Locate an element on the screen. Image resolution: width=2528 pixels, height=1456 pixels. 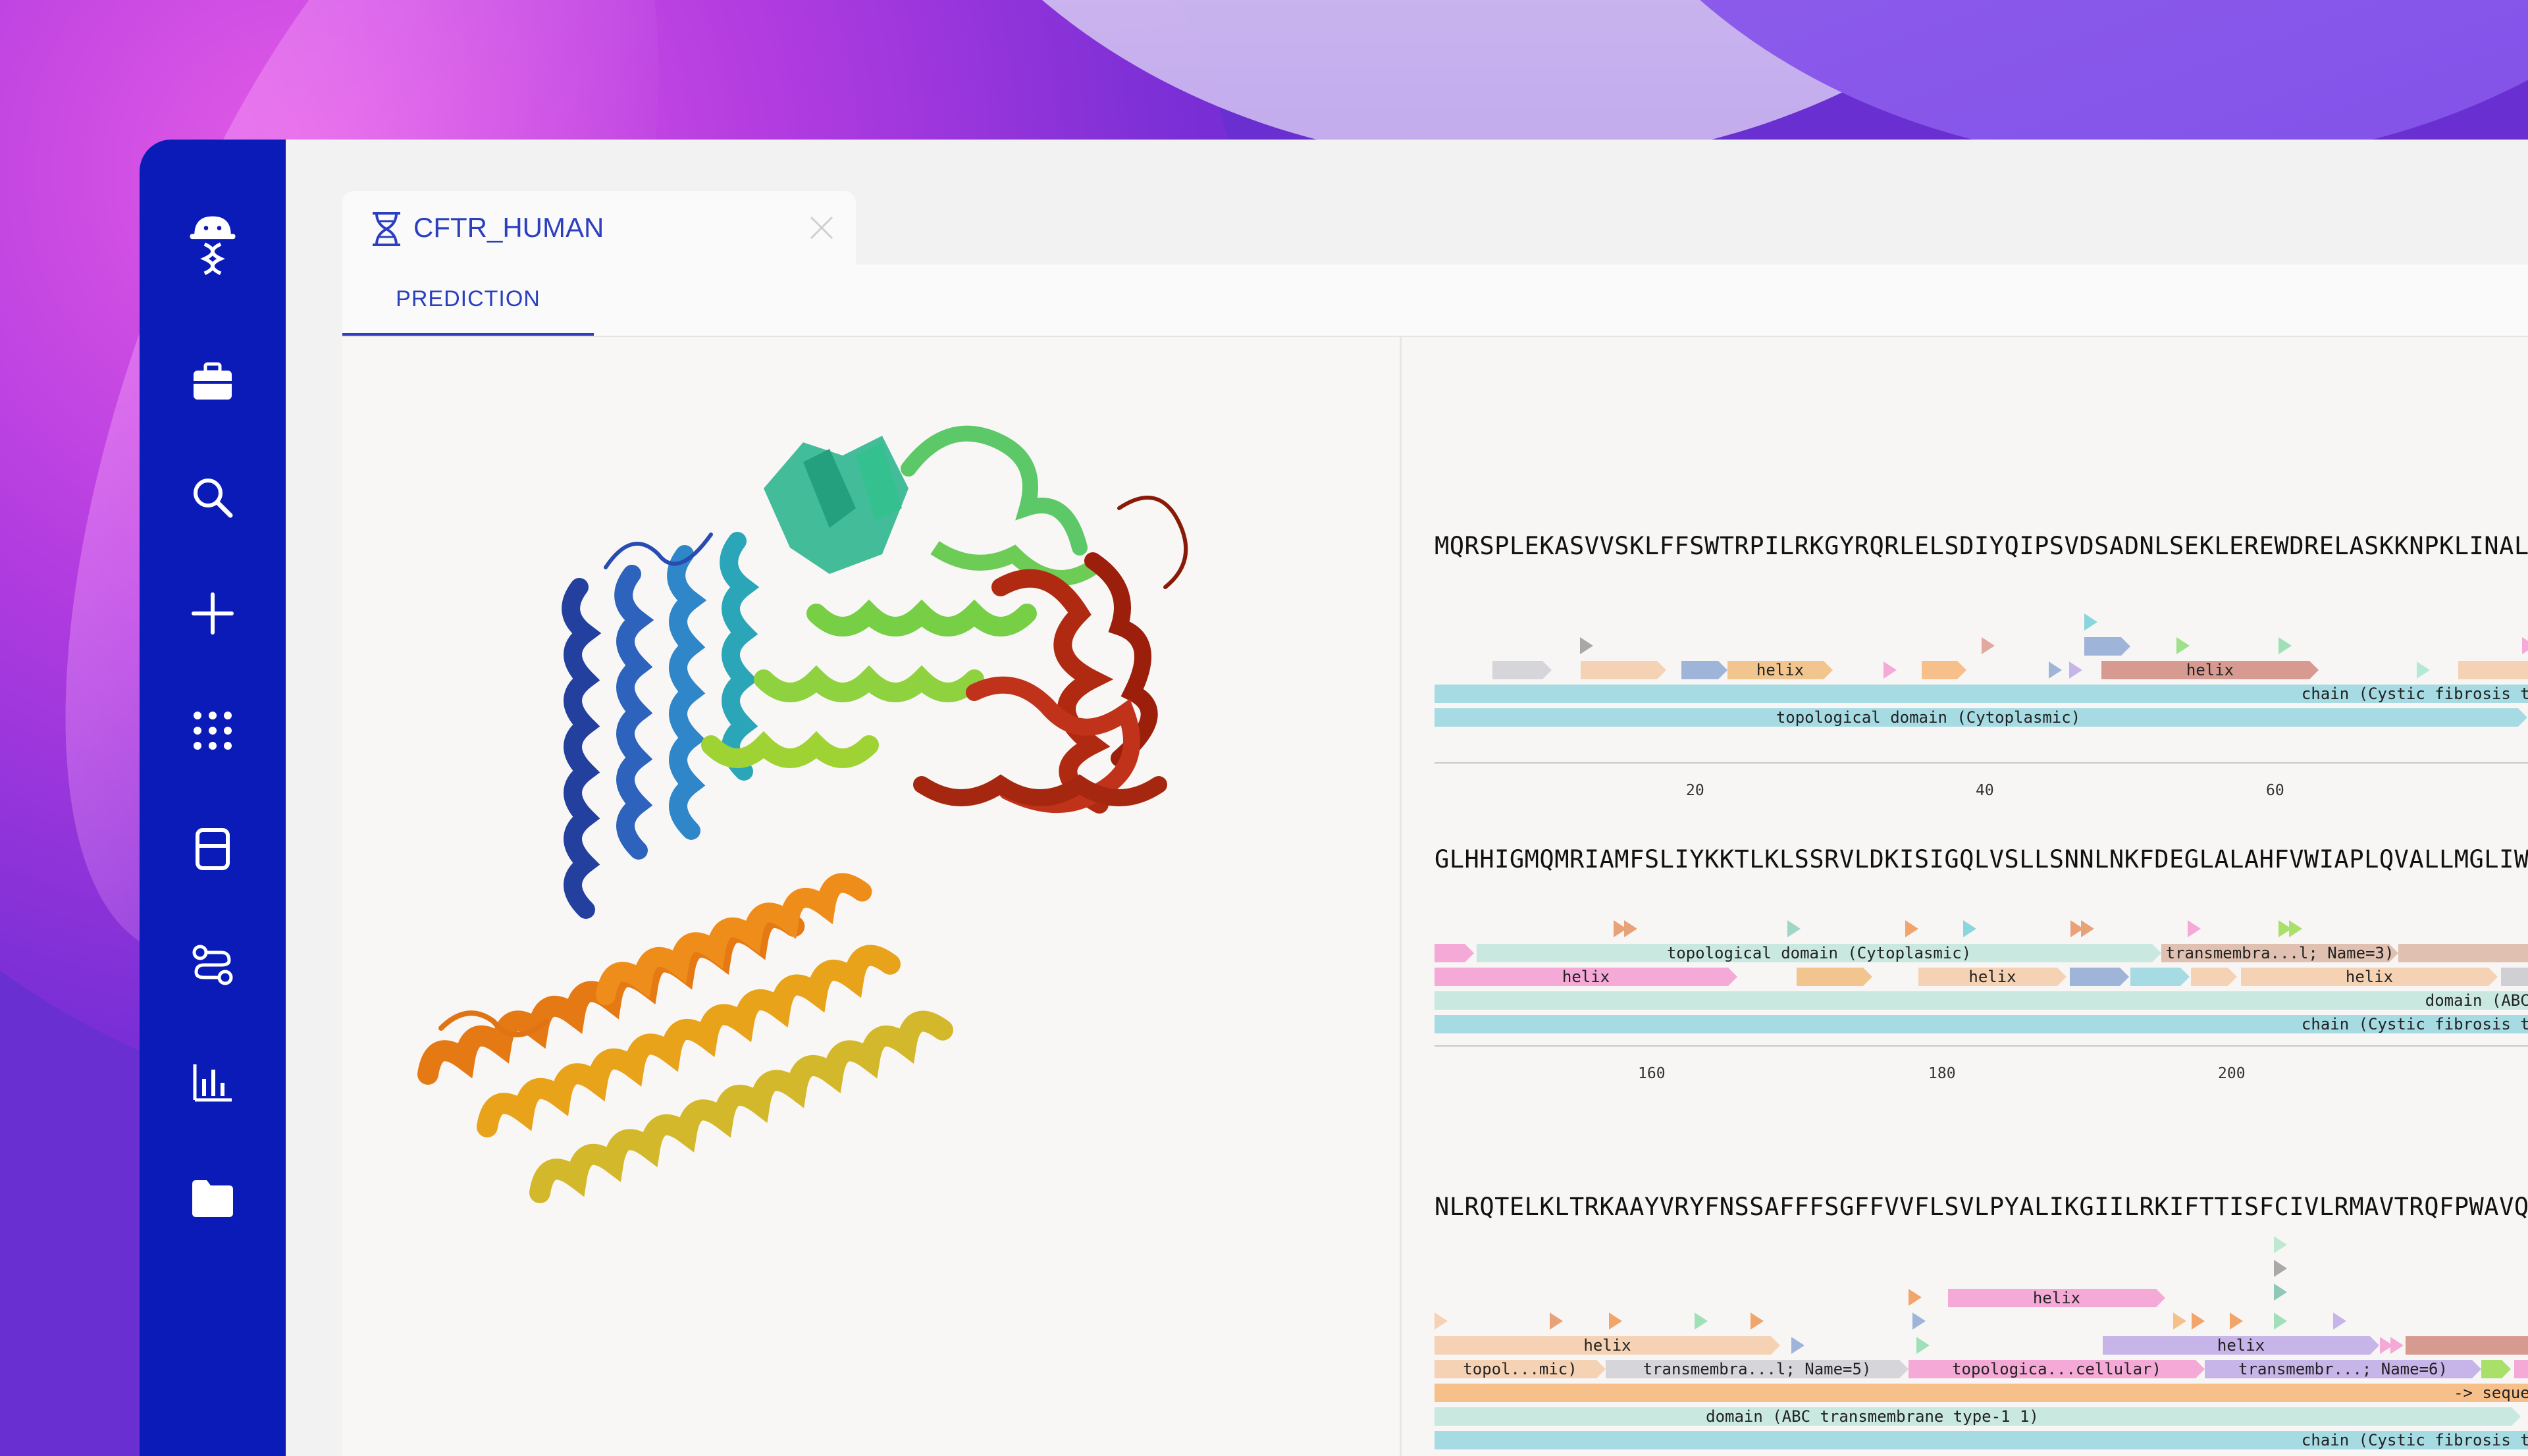
feature-topological-domain: topologica...cellular) is located at coordinates (2057, 1369).